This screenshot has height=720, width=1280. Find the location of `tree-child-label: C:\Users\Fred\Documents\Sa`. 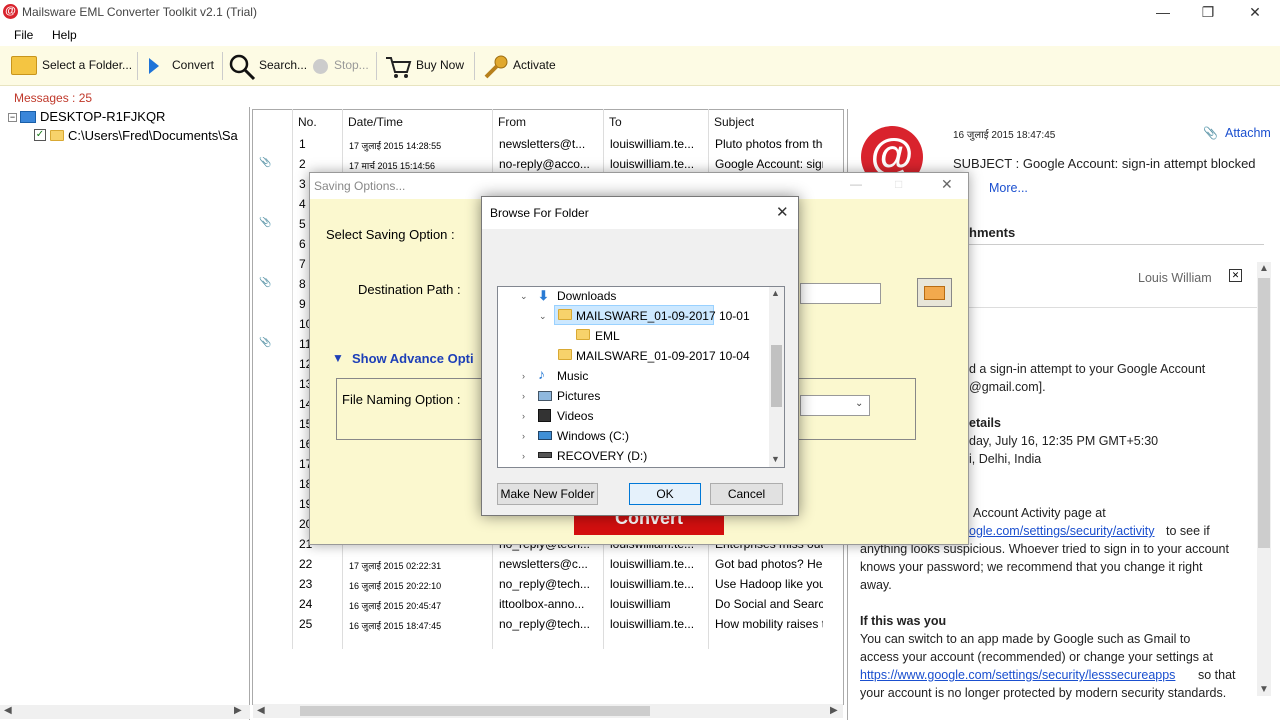

tree-child-label: C:\Users\Fred\Documents\Sa is located at coordinates (158, 135).